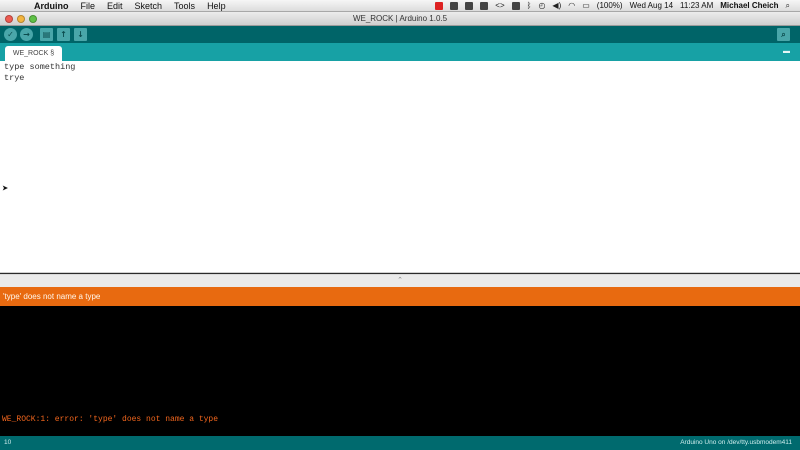 Image resolution: width=800 pixels, height=450 pixels. Describe the element at coordinates (115, 6) in the screenshot. I see `menu-edit: Edit` at that location.